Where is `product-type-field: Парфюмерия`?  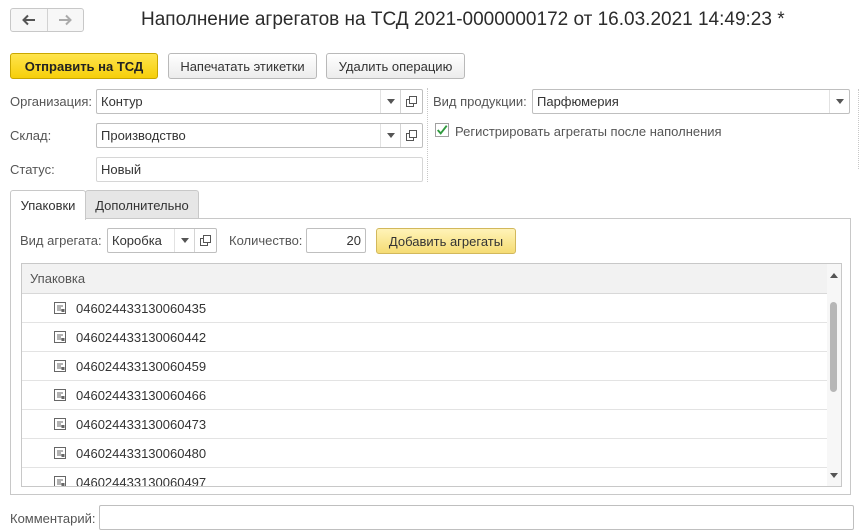 product-type-field: Парфюмерия is located at coordinates (691, 101).